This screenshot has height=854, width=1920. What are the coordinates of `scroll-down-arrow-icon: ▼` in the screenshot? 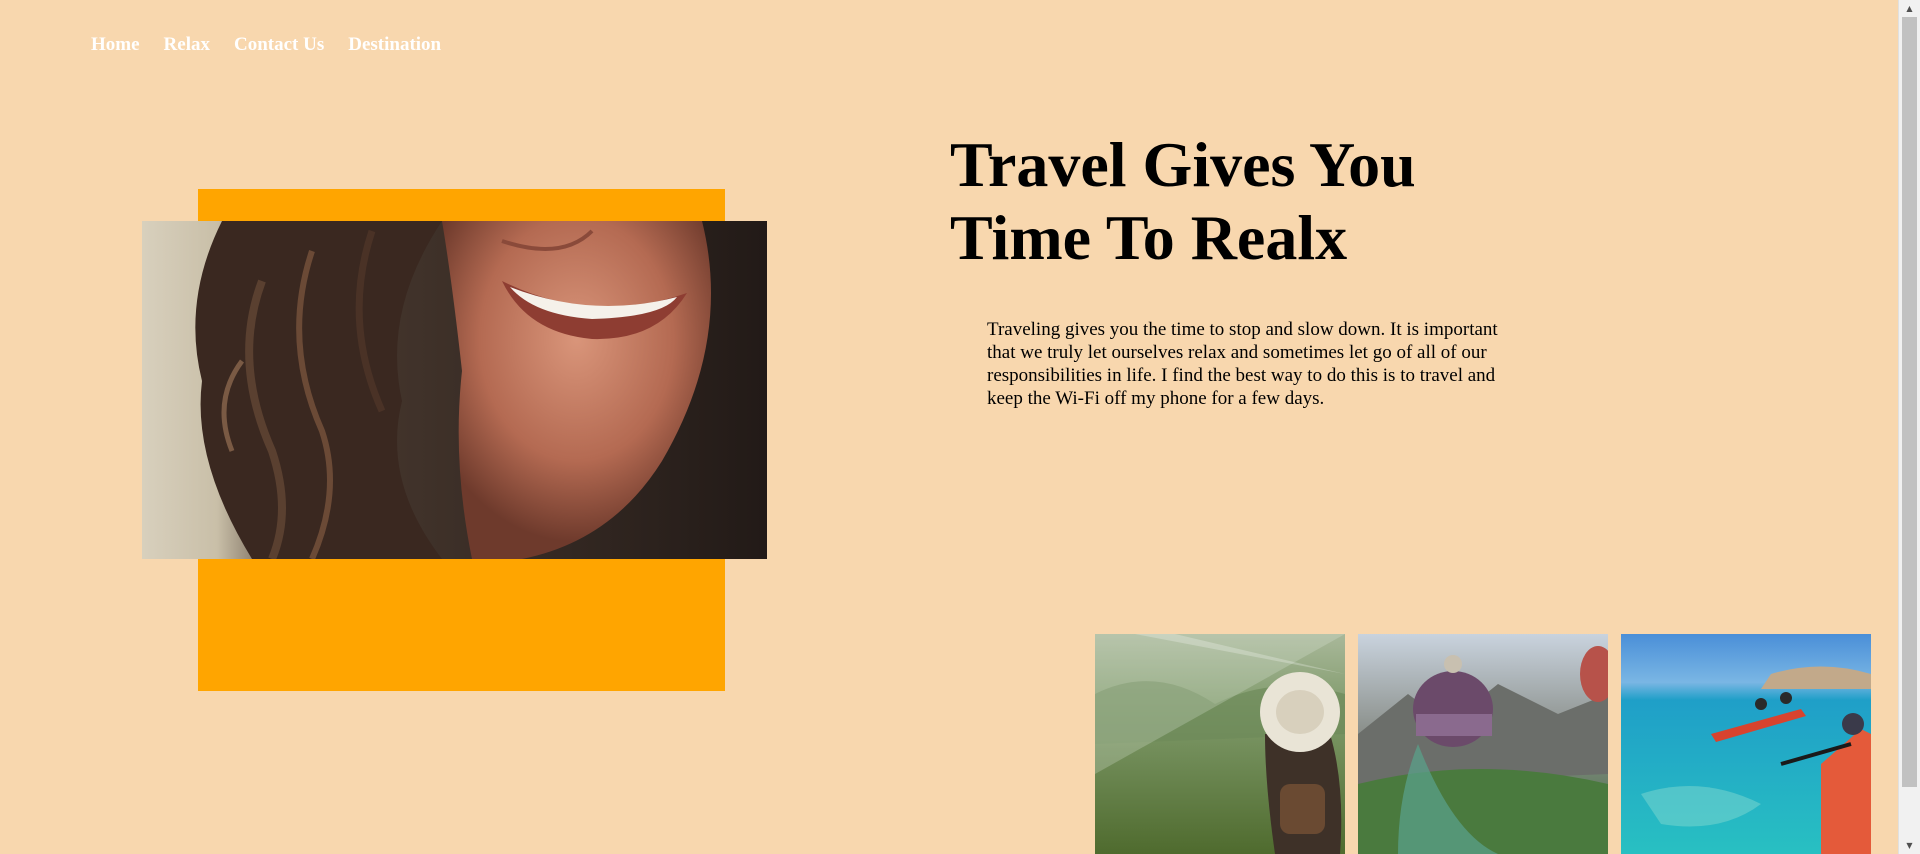 It's located at (1909, 845).